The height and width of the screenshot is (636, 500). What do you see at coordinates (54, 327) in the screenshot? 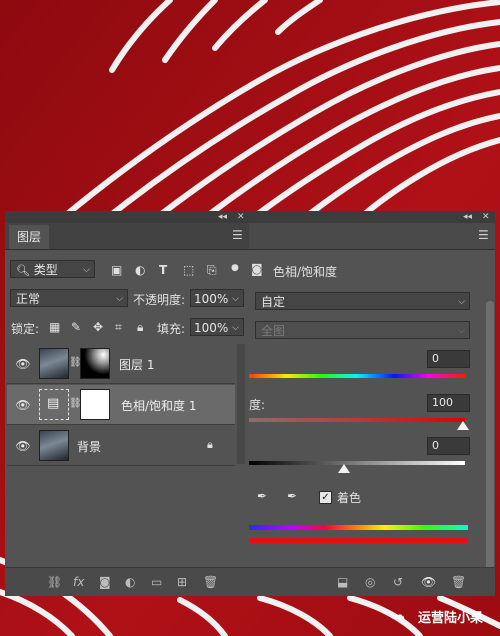
I see `lock-transparent-pixels-icon: ▦` at bounding box center [54, 327].